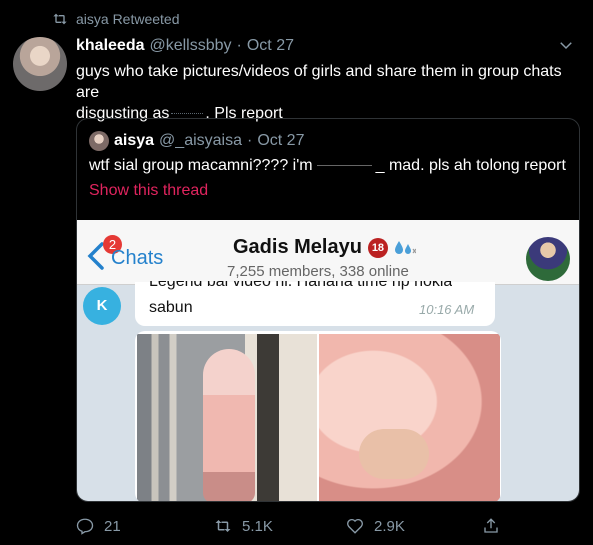 This screenshot has width=593, height=545. What do you see at coordinates (394, 454) in the screenshot?
I see `photo-right-hand` at bounding box center [394, 454].